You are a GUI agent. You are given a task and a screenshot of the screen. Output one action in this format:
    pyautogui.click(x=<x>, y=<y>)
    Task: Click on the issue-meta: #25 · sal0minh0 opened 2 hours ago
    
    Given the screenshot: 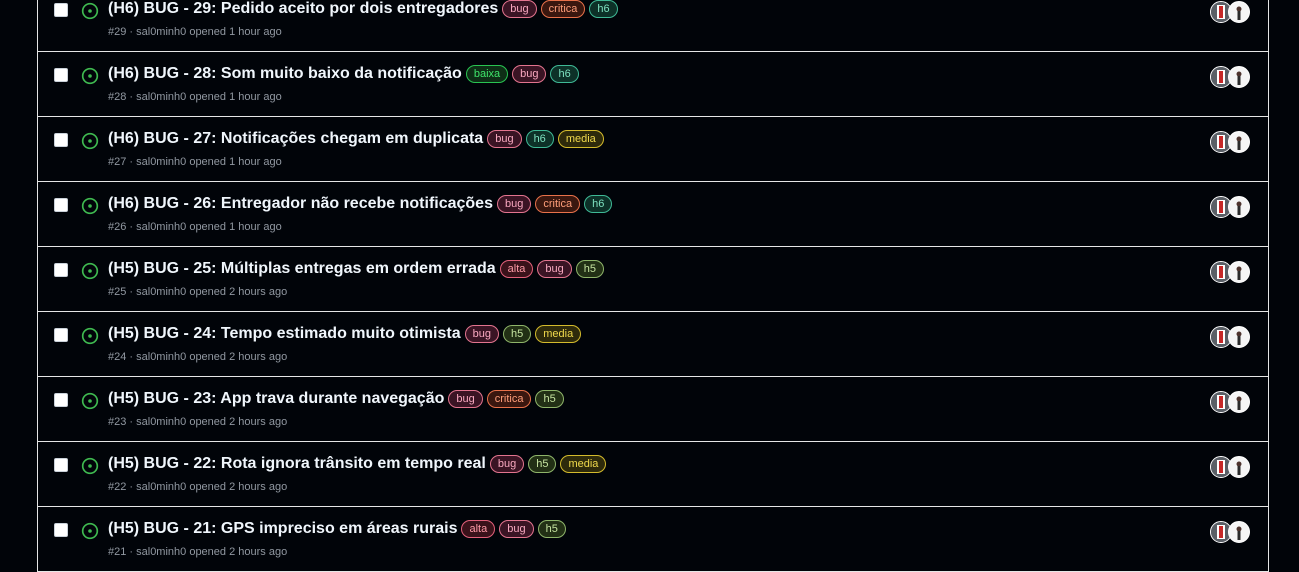 What is the action you would take?
    pyautogui.click(x=198, y=292)
    